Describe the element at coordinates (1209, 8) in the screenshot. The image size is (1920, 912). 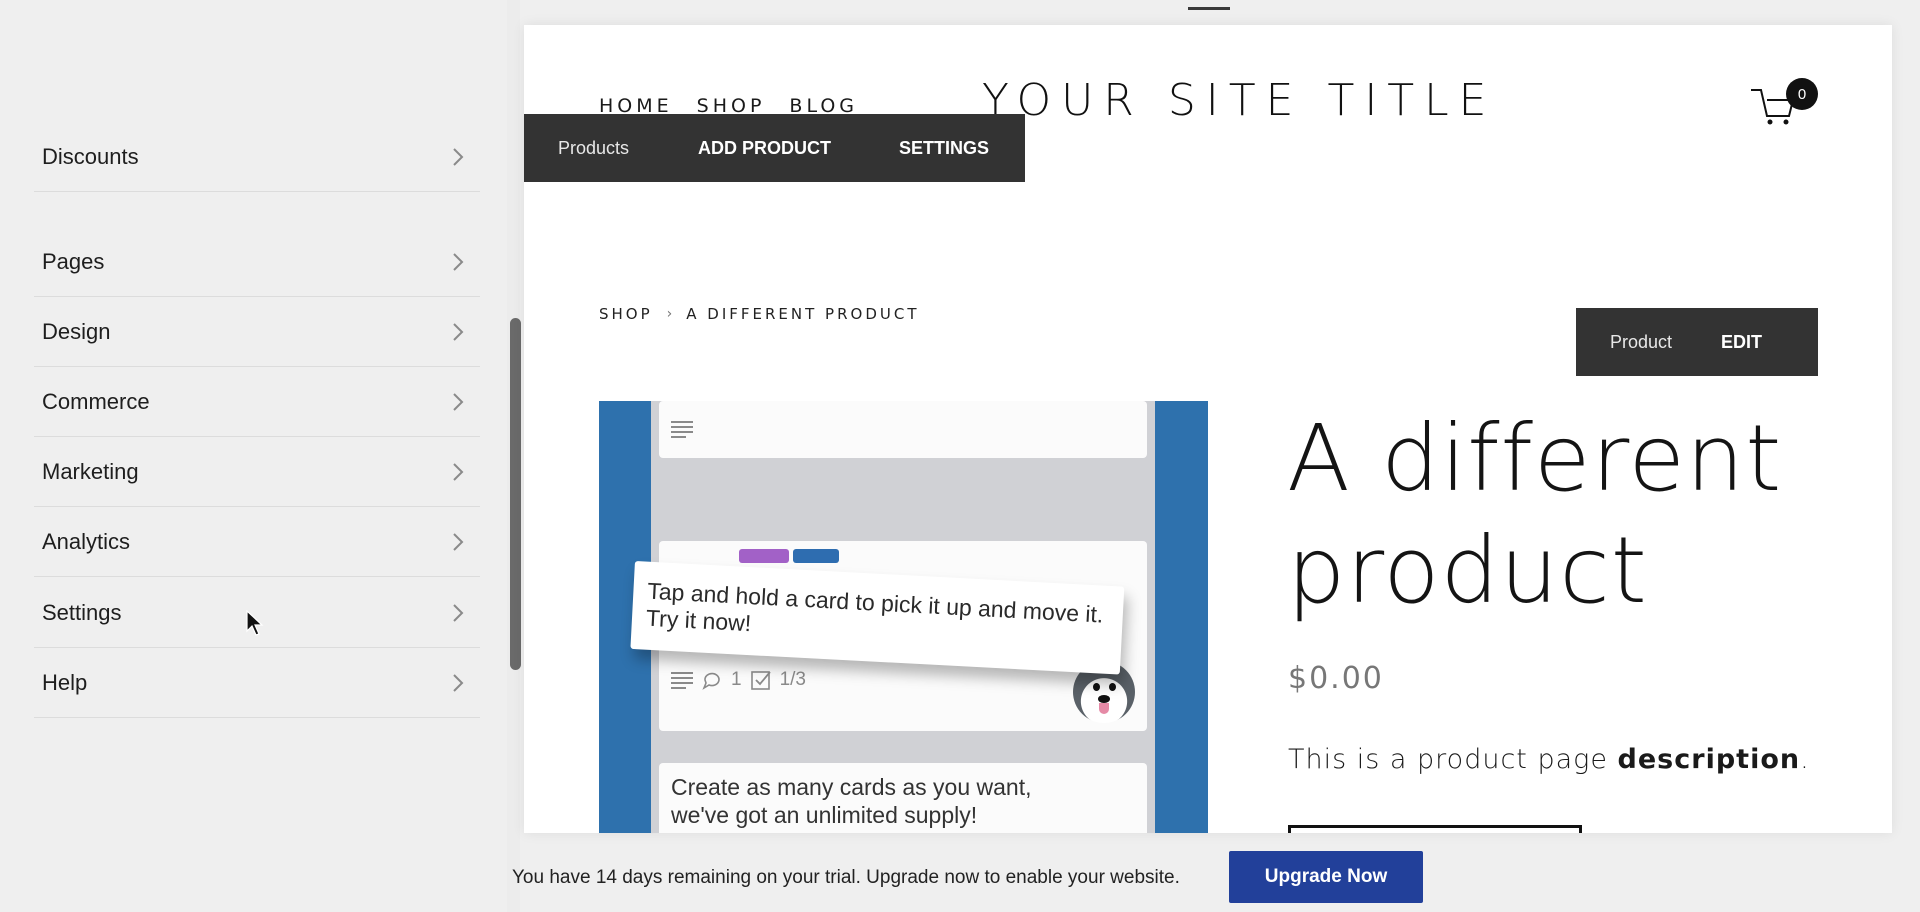
I see `drag-handle-indicator` at that location.